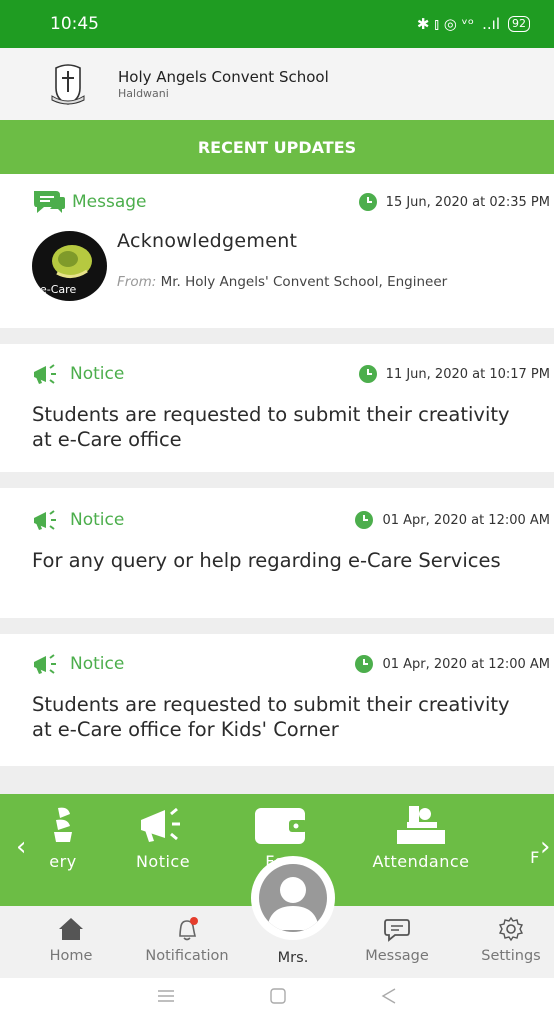 Image resolution: width=554 pixels, height=1014 pixels. What do you see at coordinates (163, 861) in the screenshot?
I see `shortcut-label: Notice` at bounding box center [163, 861].